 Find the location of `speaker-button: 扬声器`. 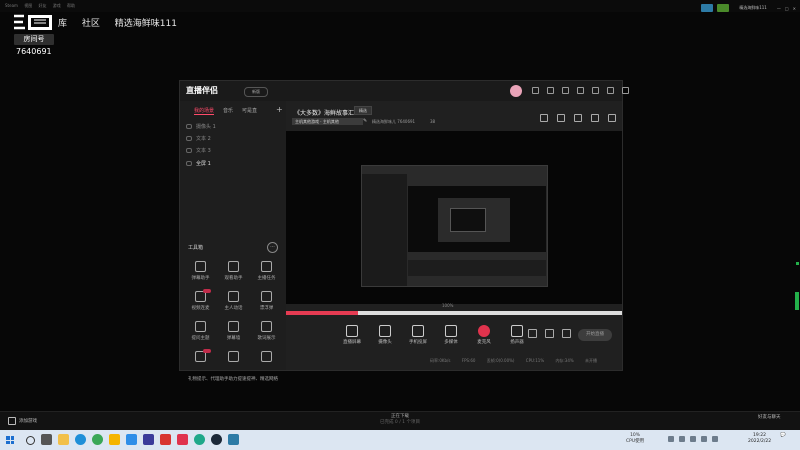

speaker-button: 扬声器 is located at coordinates (517, 335).